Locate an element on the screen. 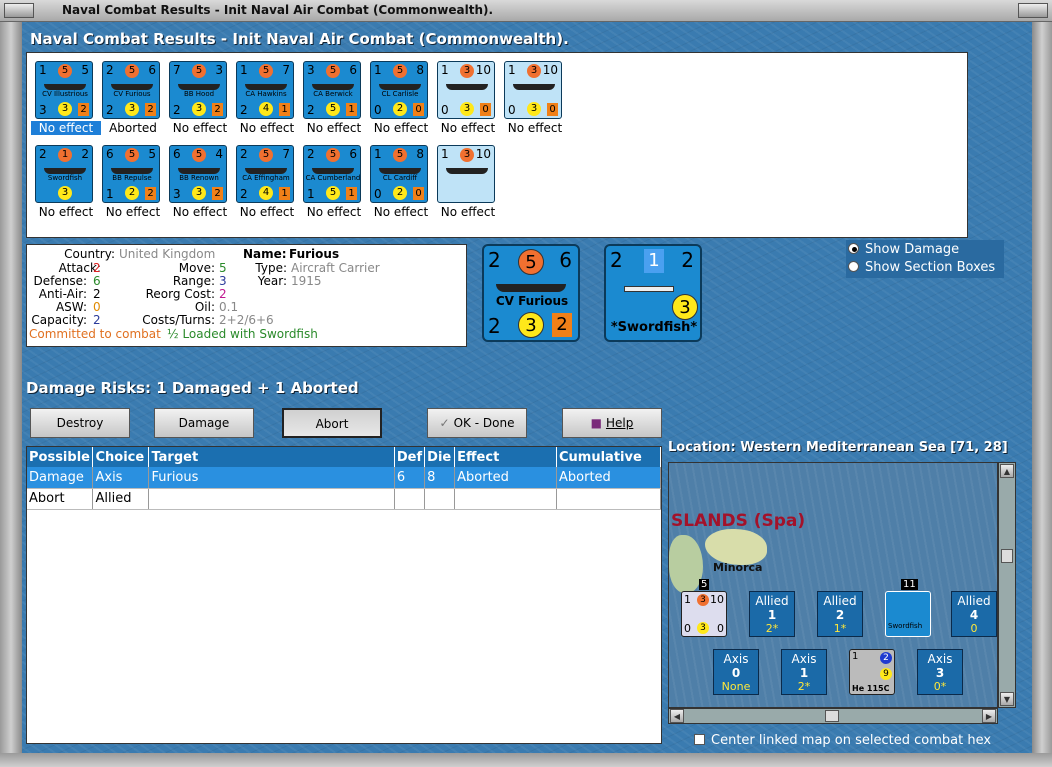 This screenshot has width=1052, height=767. scroll-up-icon: ▲ is located at coordinates (1007, 471).